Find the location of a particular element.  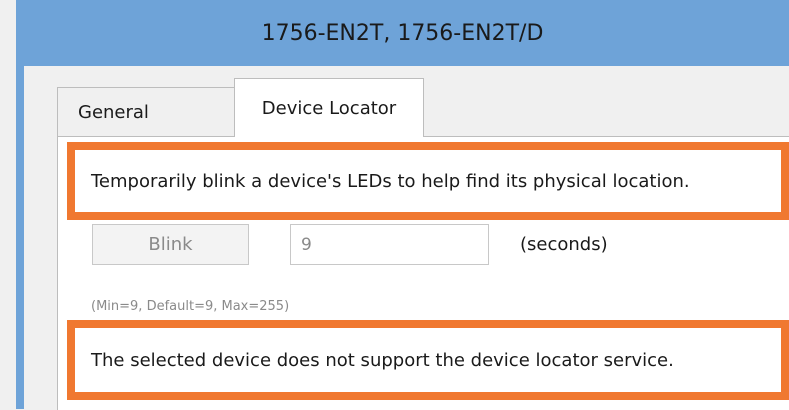

tab-general: General is located at coordinates (146, 112).